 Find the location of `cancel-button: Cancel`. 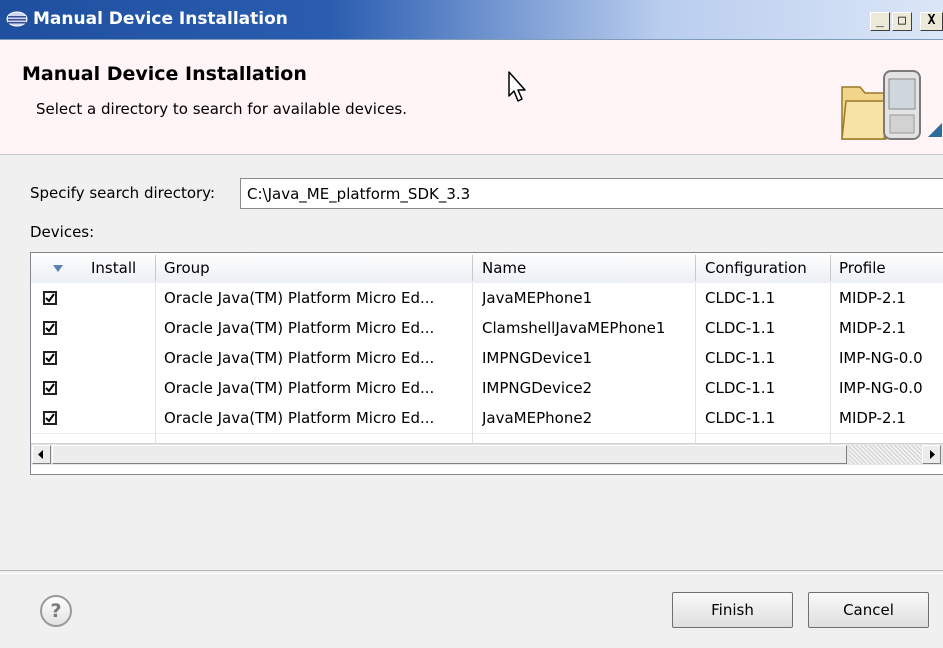

cancel-button: Cancel is located at coordinates (868, 610).